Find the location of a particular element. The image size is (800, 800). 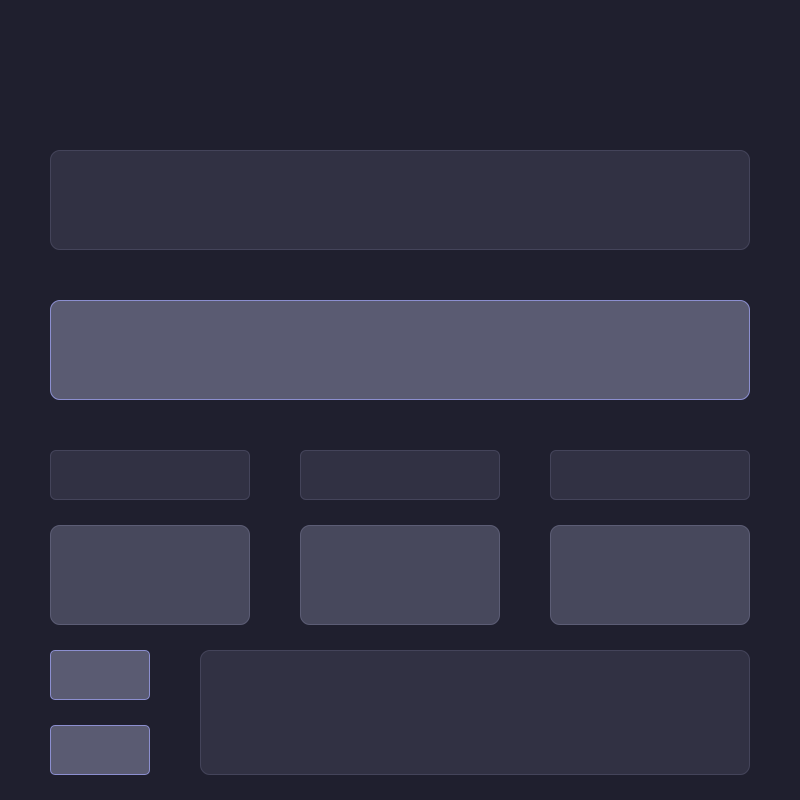

content-panel is located at coordinates (475, 712).